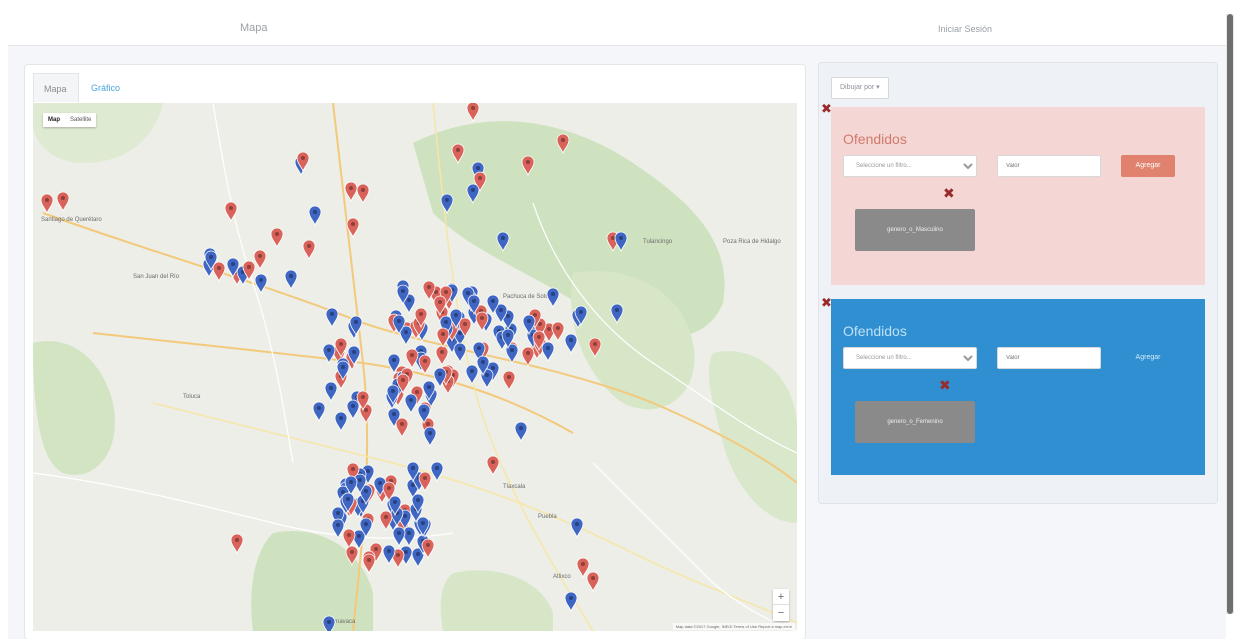  What do you see at coordinates (54, 120) in the screenshot?
I see `map-type-map: Map` at bounding box center [54, 120].